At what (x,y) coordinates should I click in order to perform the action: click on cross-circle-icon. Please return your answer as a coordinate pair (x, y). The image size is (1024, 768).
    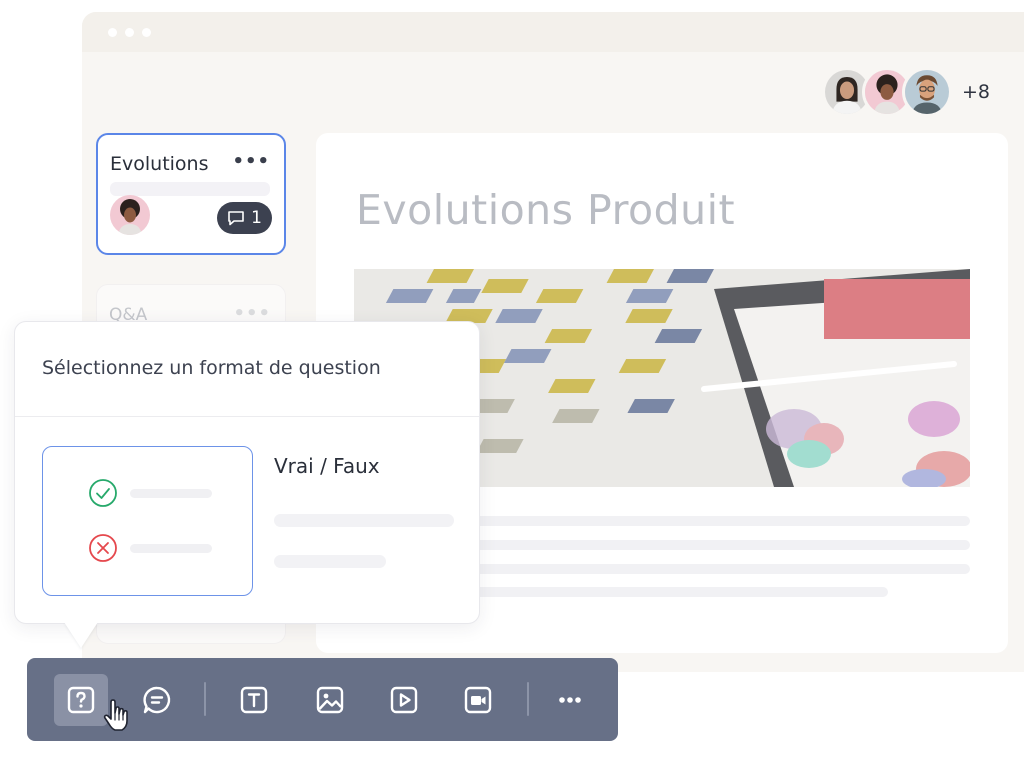
    Looking at the image, I should click on (103, 548).